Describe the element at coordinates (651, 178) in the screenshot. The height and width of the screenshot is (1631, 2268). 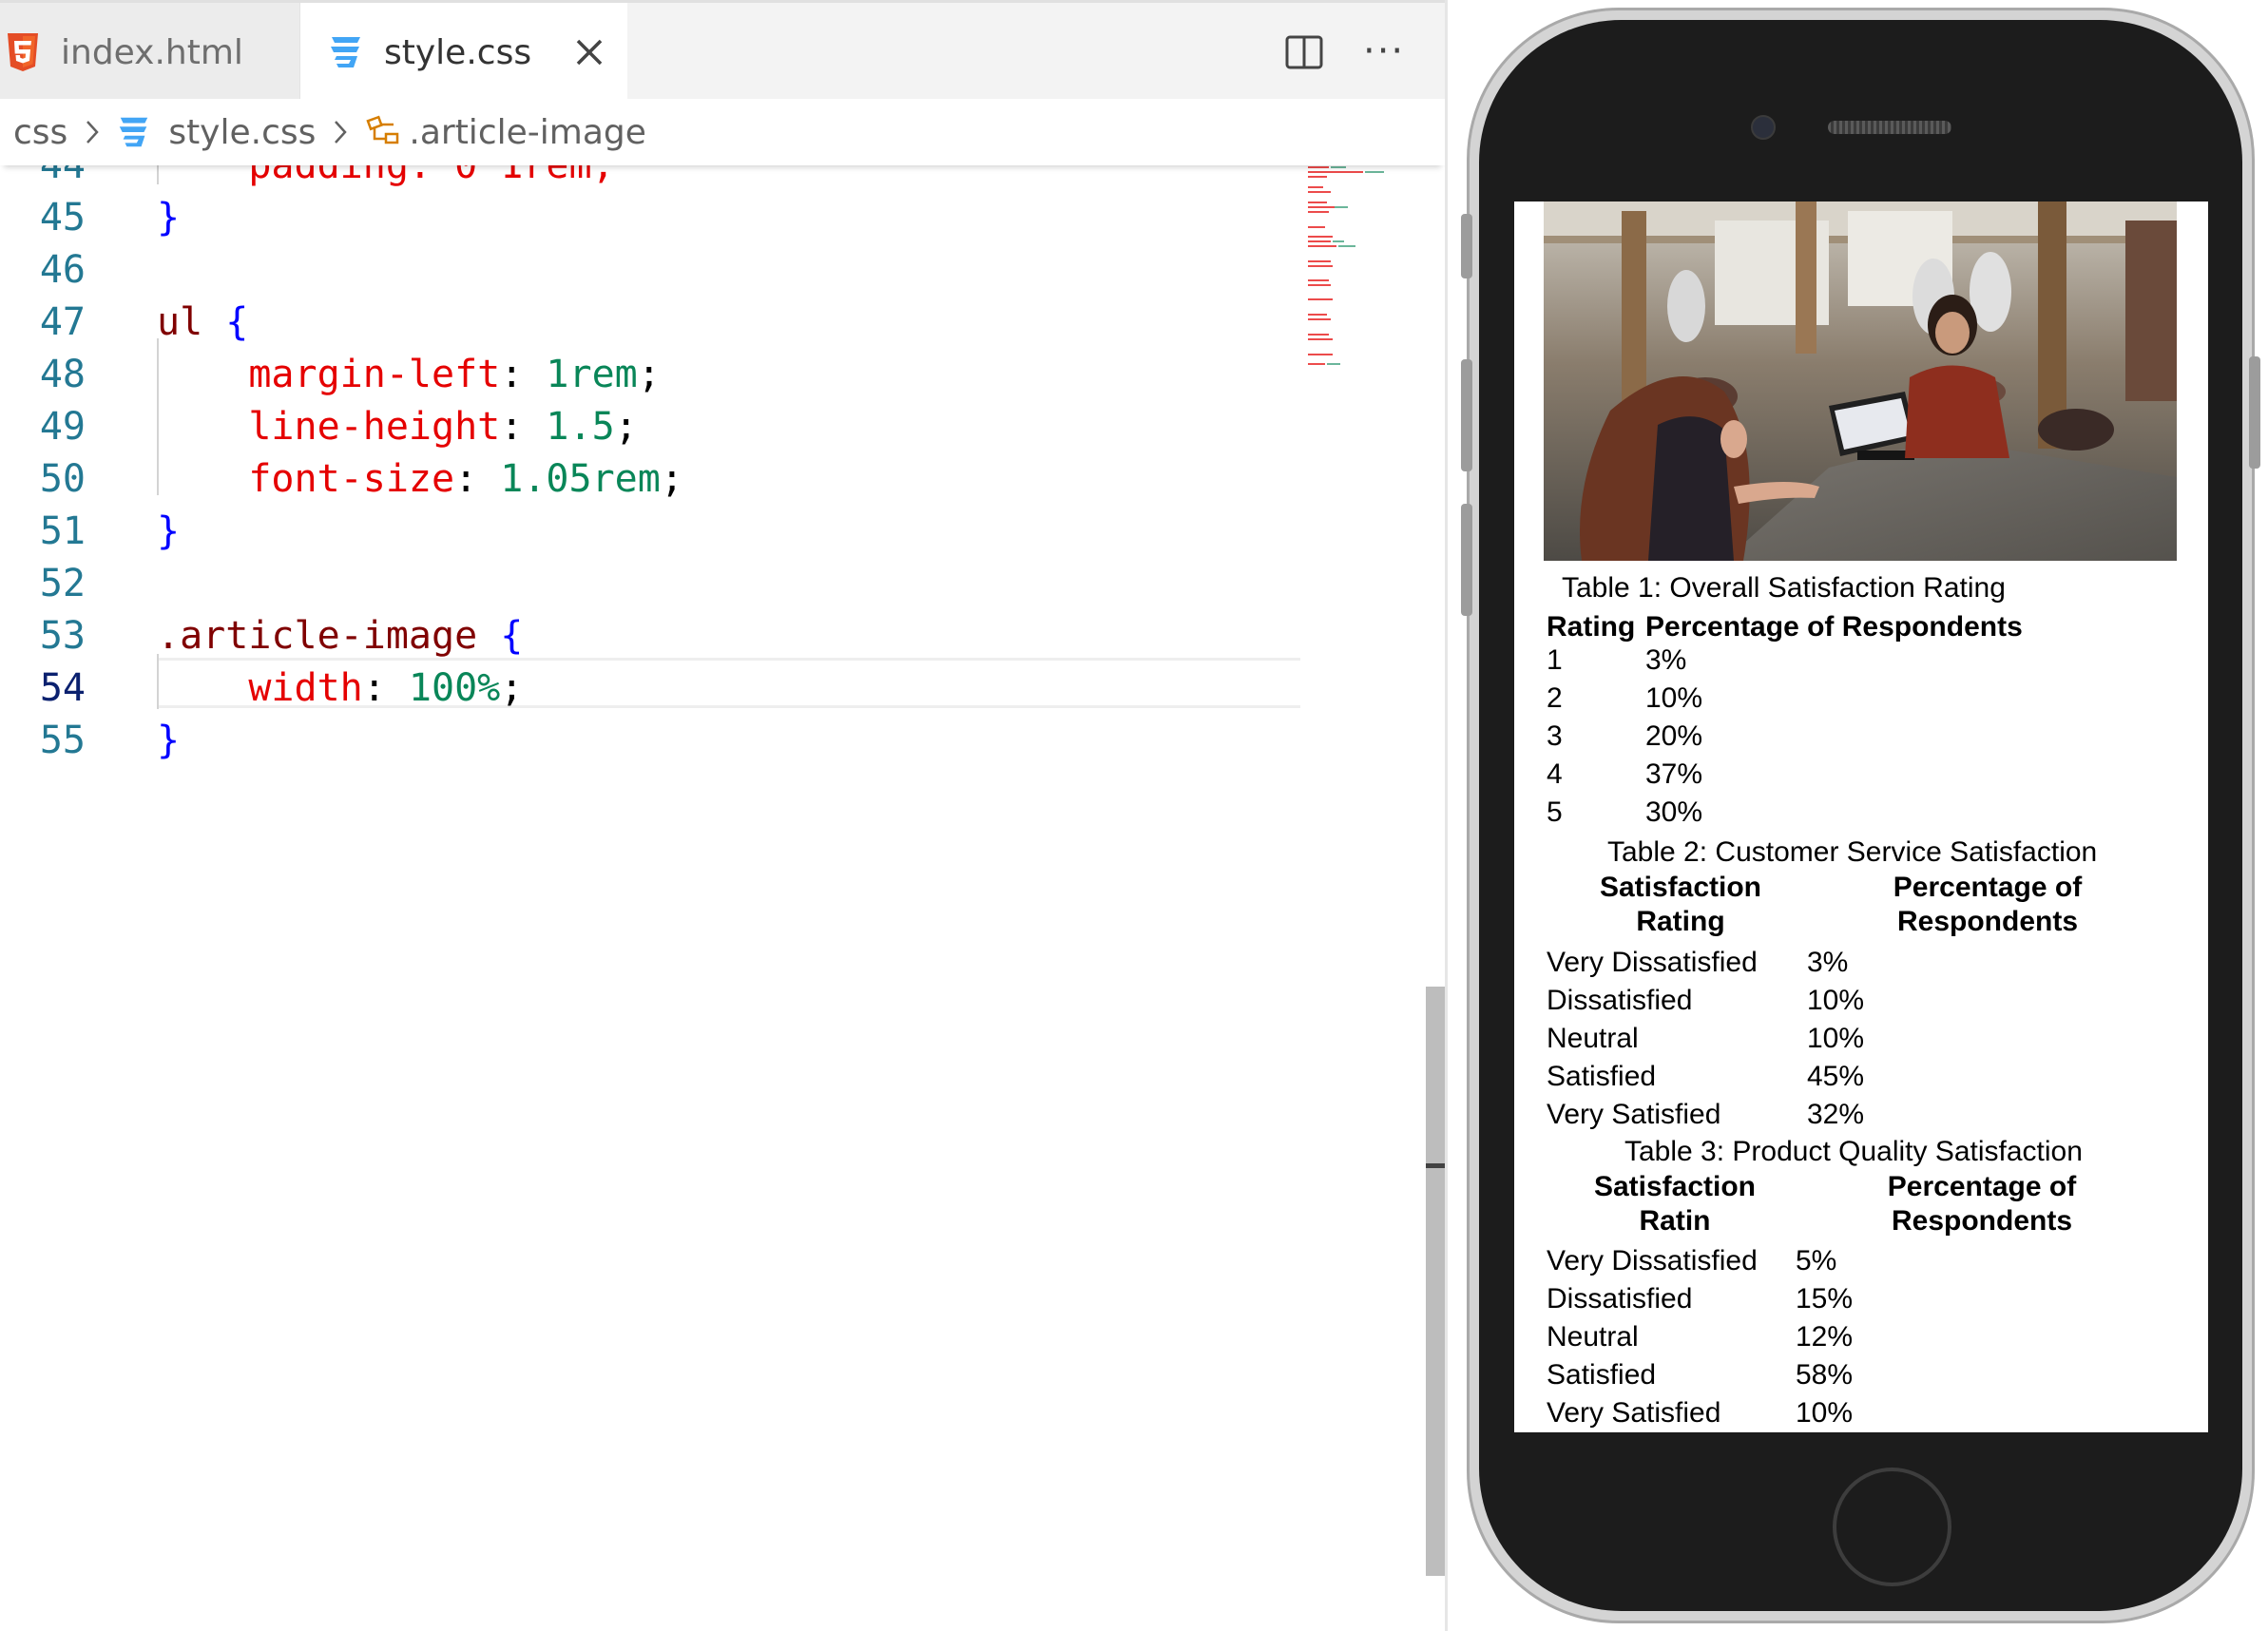
I see `code-line: 44 padding: 0 1rem;` at that location.